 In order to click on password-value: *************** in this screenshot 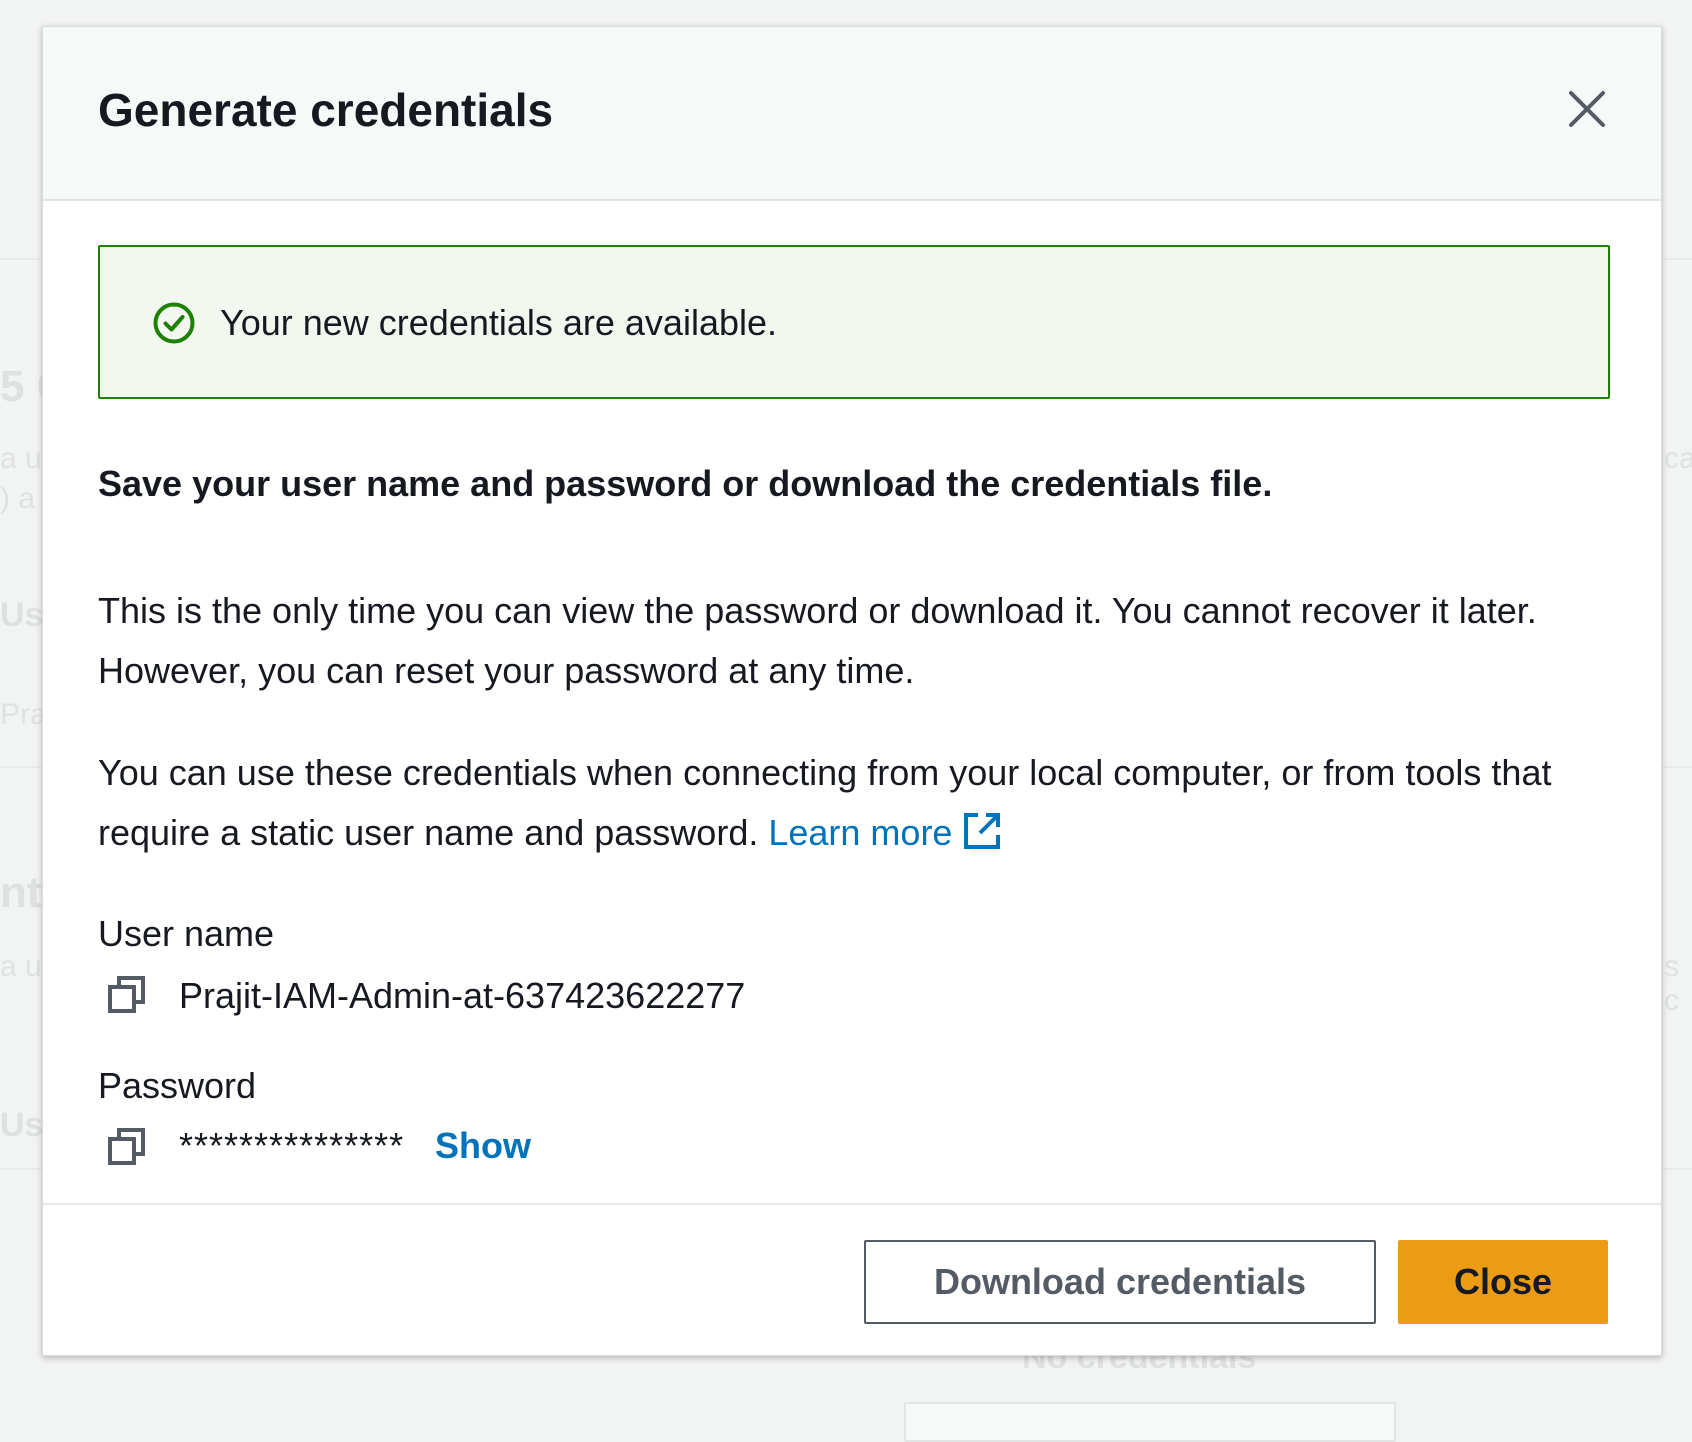, I will do `click(292, 1145)`.